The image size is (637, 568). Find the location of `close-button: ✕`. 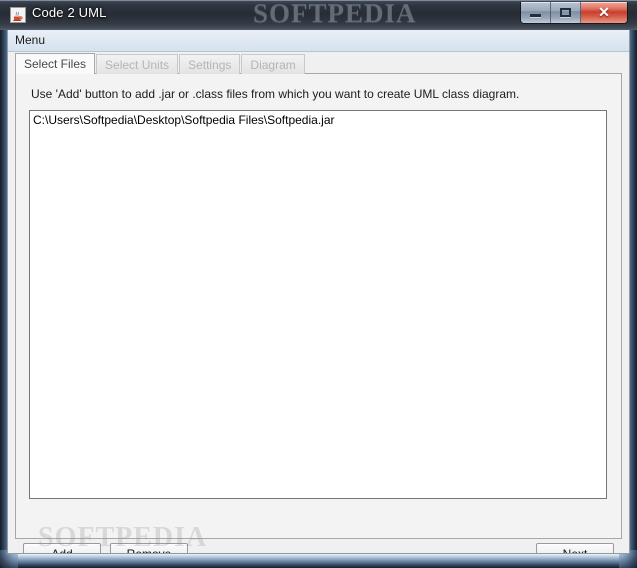

close-button: ✕ is located at coordinates (604, 12).